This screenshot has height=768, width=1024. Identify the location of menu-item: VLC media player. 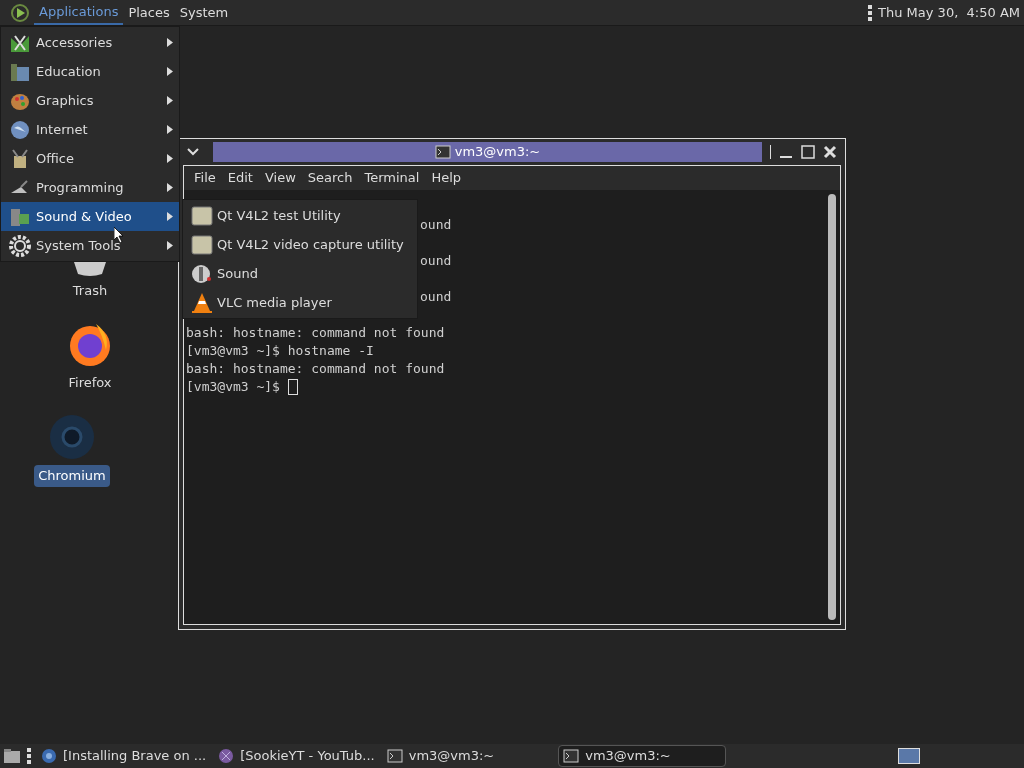
(300, 302).